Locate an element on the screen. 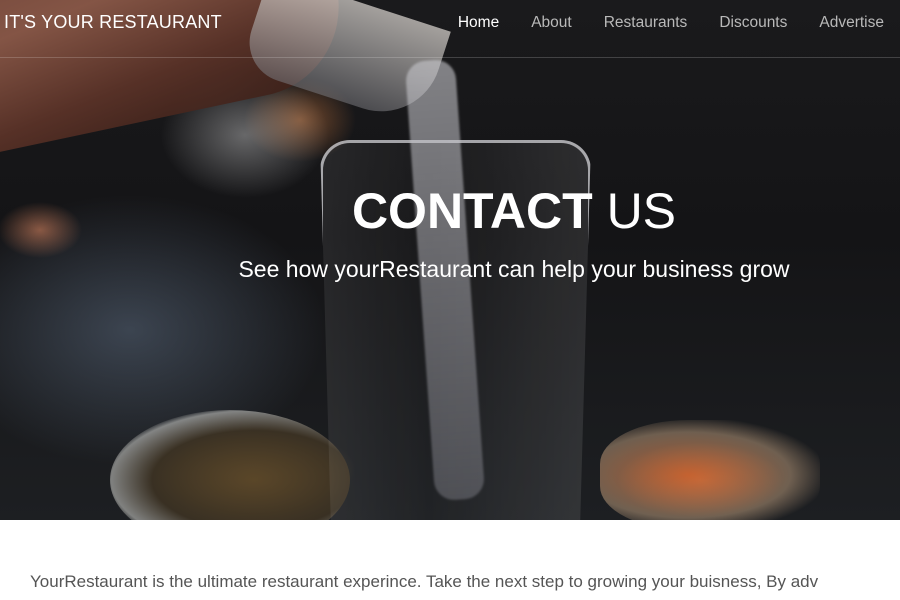  nav-item-advertise: Advertise is located at coordinates (851, 23).